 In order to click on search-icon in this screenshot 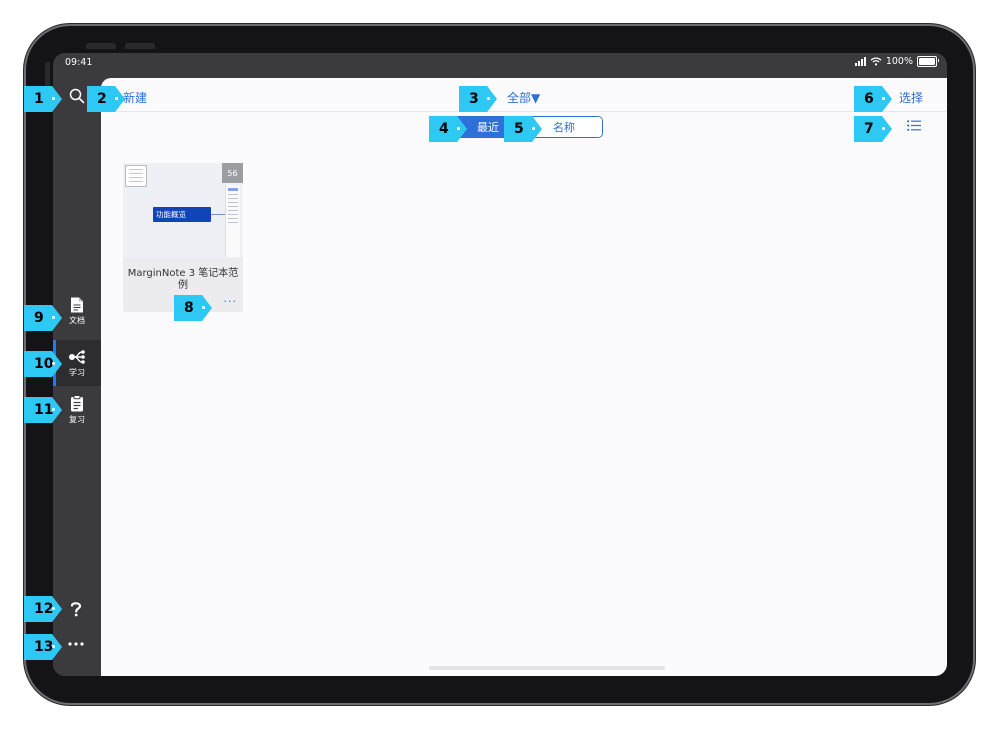, I will do `click(77, 96)`.